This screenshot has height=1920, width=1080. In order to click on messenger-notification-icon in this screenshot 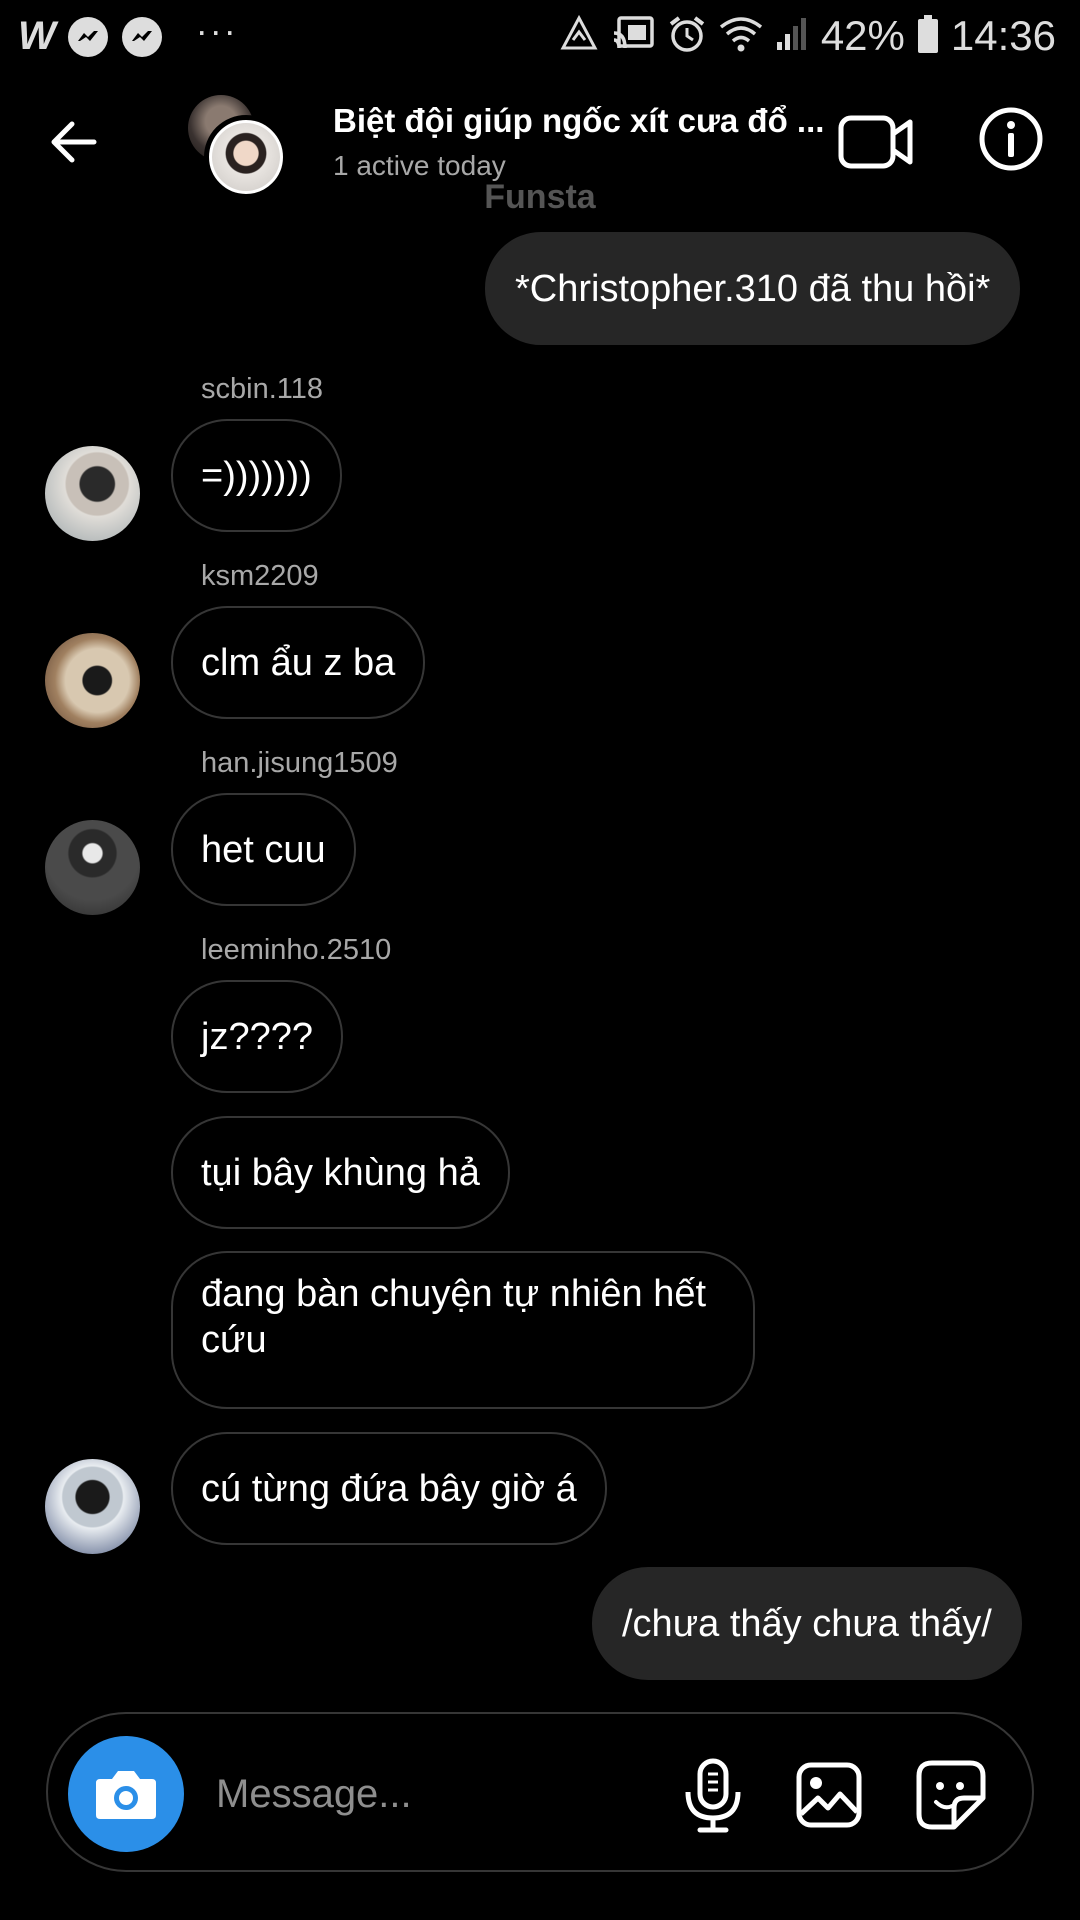, I will do `click(87, 36)`.